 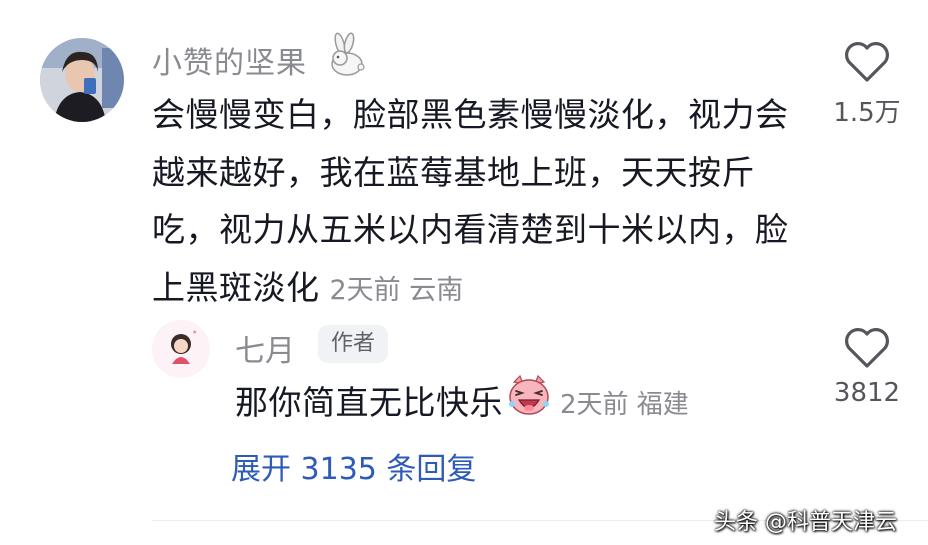 I want to click on rabbit-emoji, so click(x=348, y=54).